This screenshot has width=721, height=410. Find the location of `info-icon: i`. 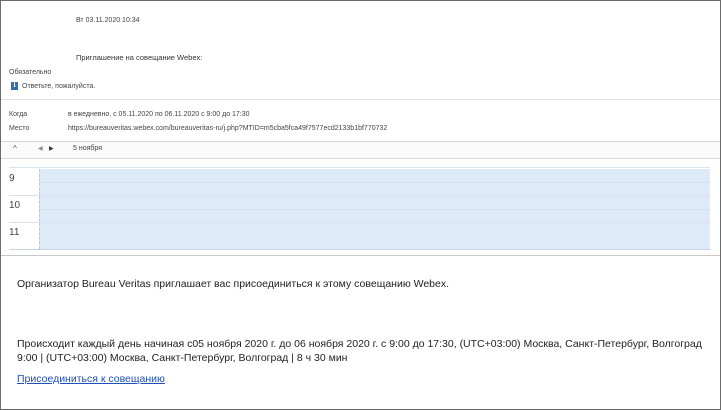

info-icon: i is located at coordinates (14, 86).